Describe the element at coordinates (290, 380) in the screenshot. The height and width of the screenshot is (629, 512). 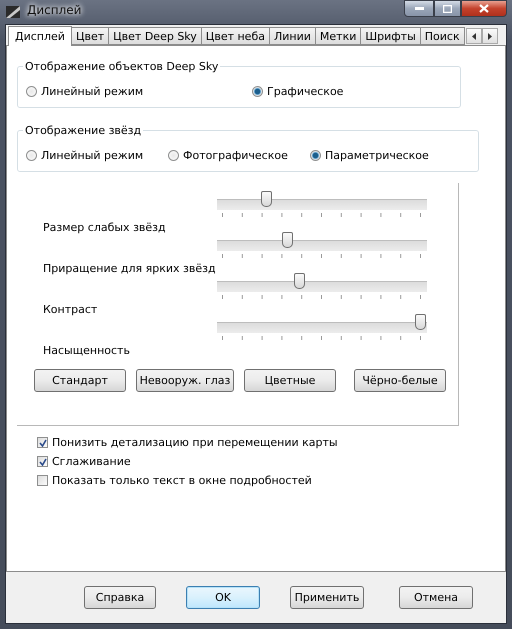
I see `preset-button: Цветные` at that location.